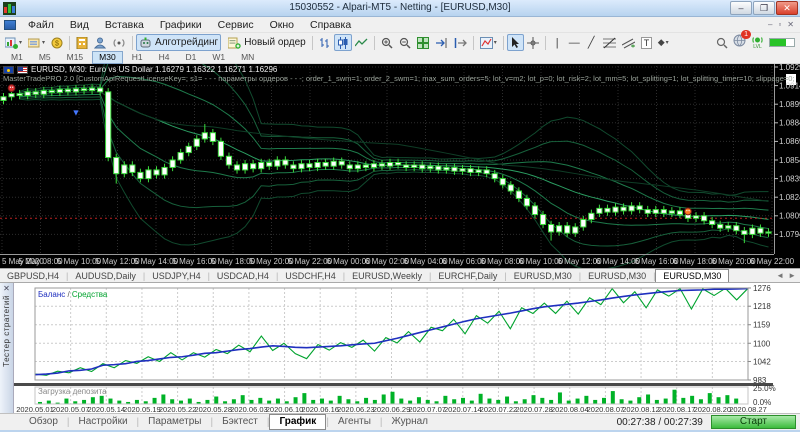  I want to click on menu-Файл: Файл, so click(41, 25).